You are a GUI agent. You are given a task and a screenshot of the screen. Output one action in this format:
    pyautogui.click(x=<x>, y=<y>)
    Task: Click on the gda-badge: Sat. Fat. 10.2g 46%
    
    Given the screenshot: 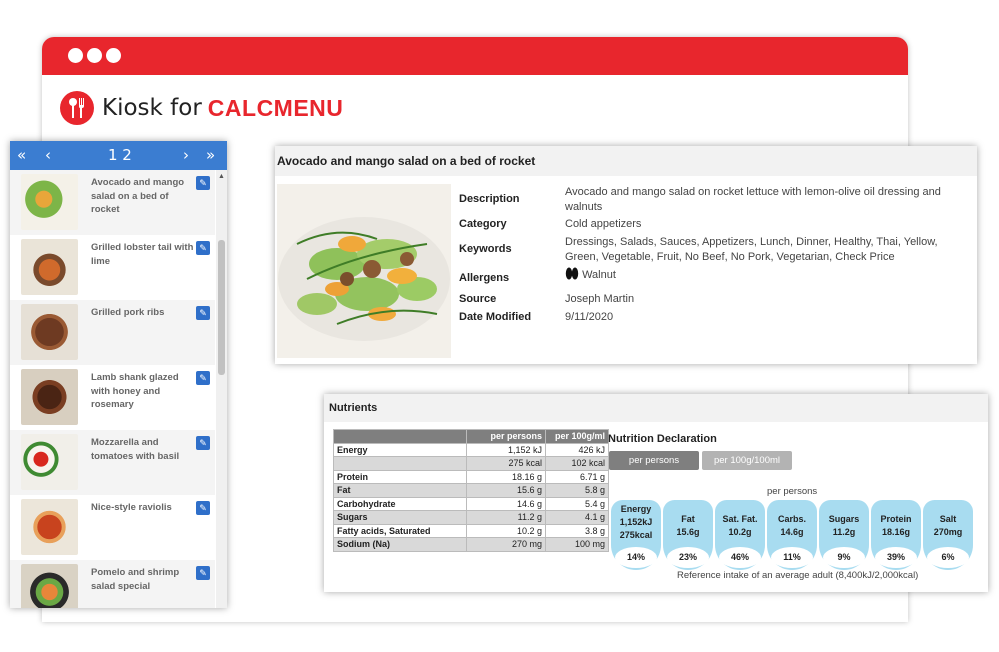 What is the action you would take?
    pyautogui.click(x=740, y=535)
    